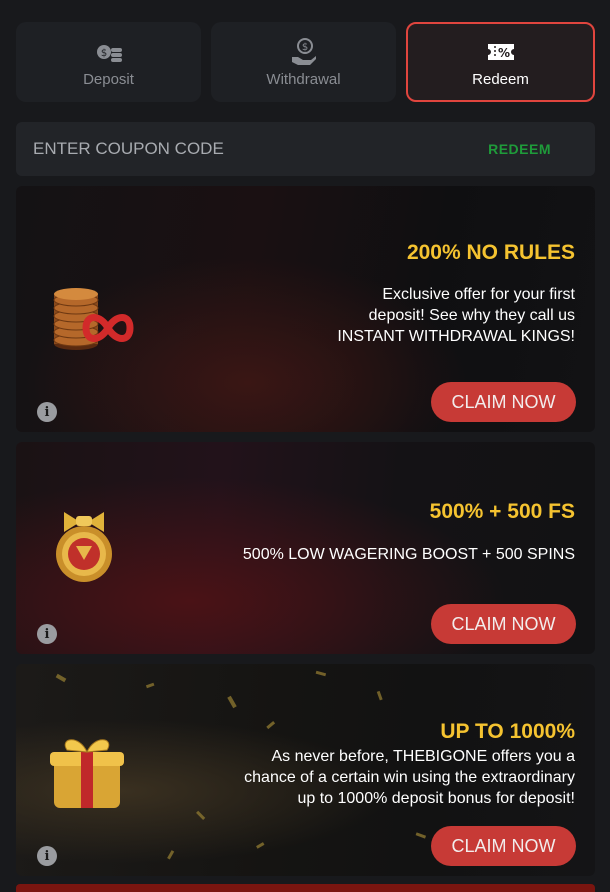 This screenshot has height=892, width=610. I want to click on promo-title: 500% + 500 FS, so click(502, 511).